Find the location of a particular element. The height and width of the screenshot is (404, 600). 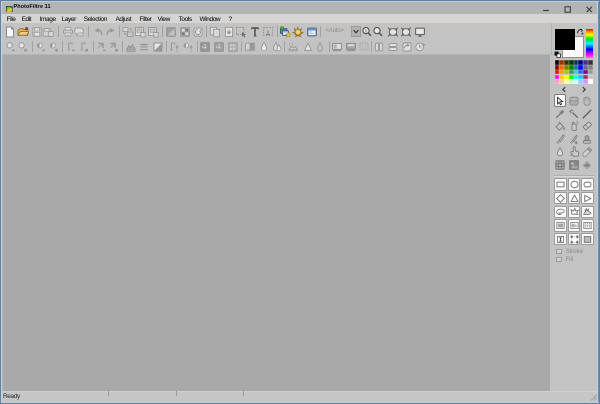

svg-text: 12 is located at coordinates (363, 47).